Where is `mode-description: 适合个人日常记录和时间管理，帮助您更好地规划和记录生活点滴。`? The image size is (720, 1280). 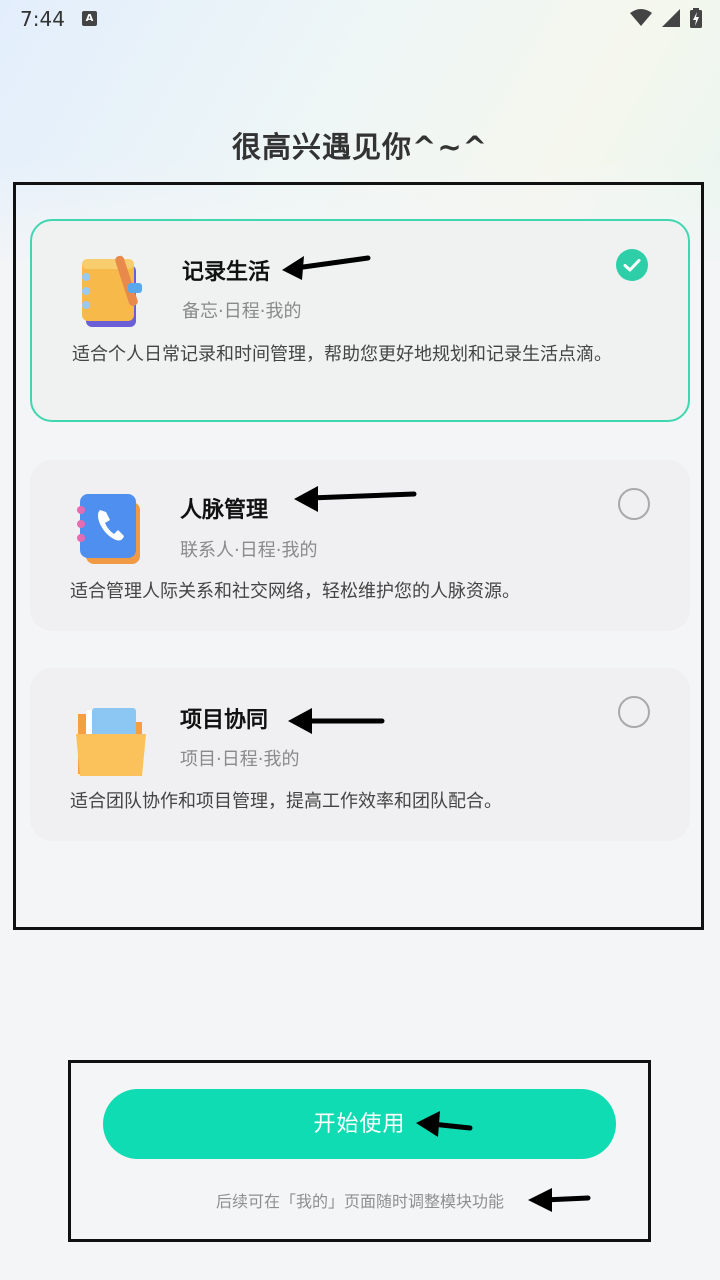 mode-description: 适合个人日常记录和时间管理，帮助您更好地规划和记录生活点滴。 is located at coordinates (342, 354).